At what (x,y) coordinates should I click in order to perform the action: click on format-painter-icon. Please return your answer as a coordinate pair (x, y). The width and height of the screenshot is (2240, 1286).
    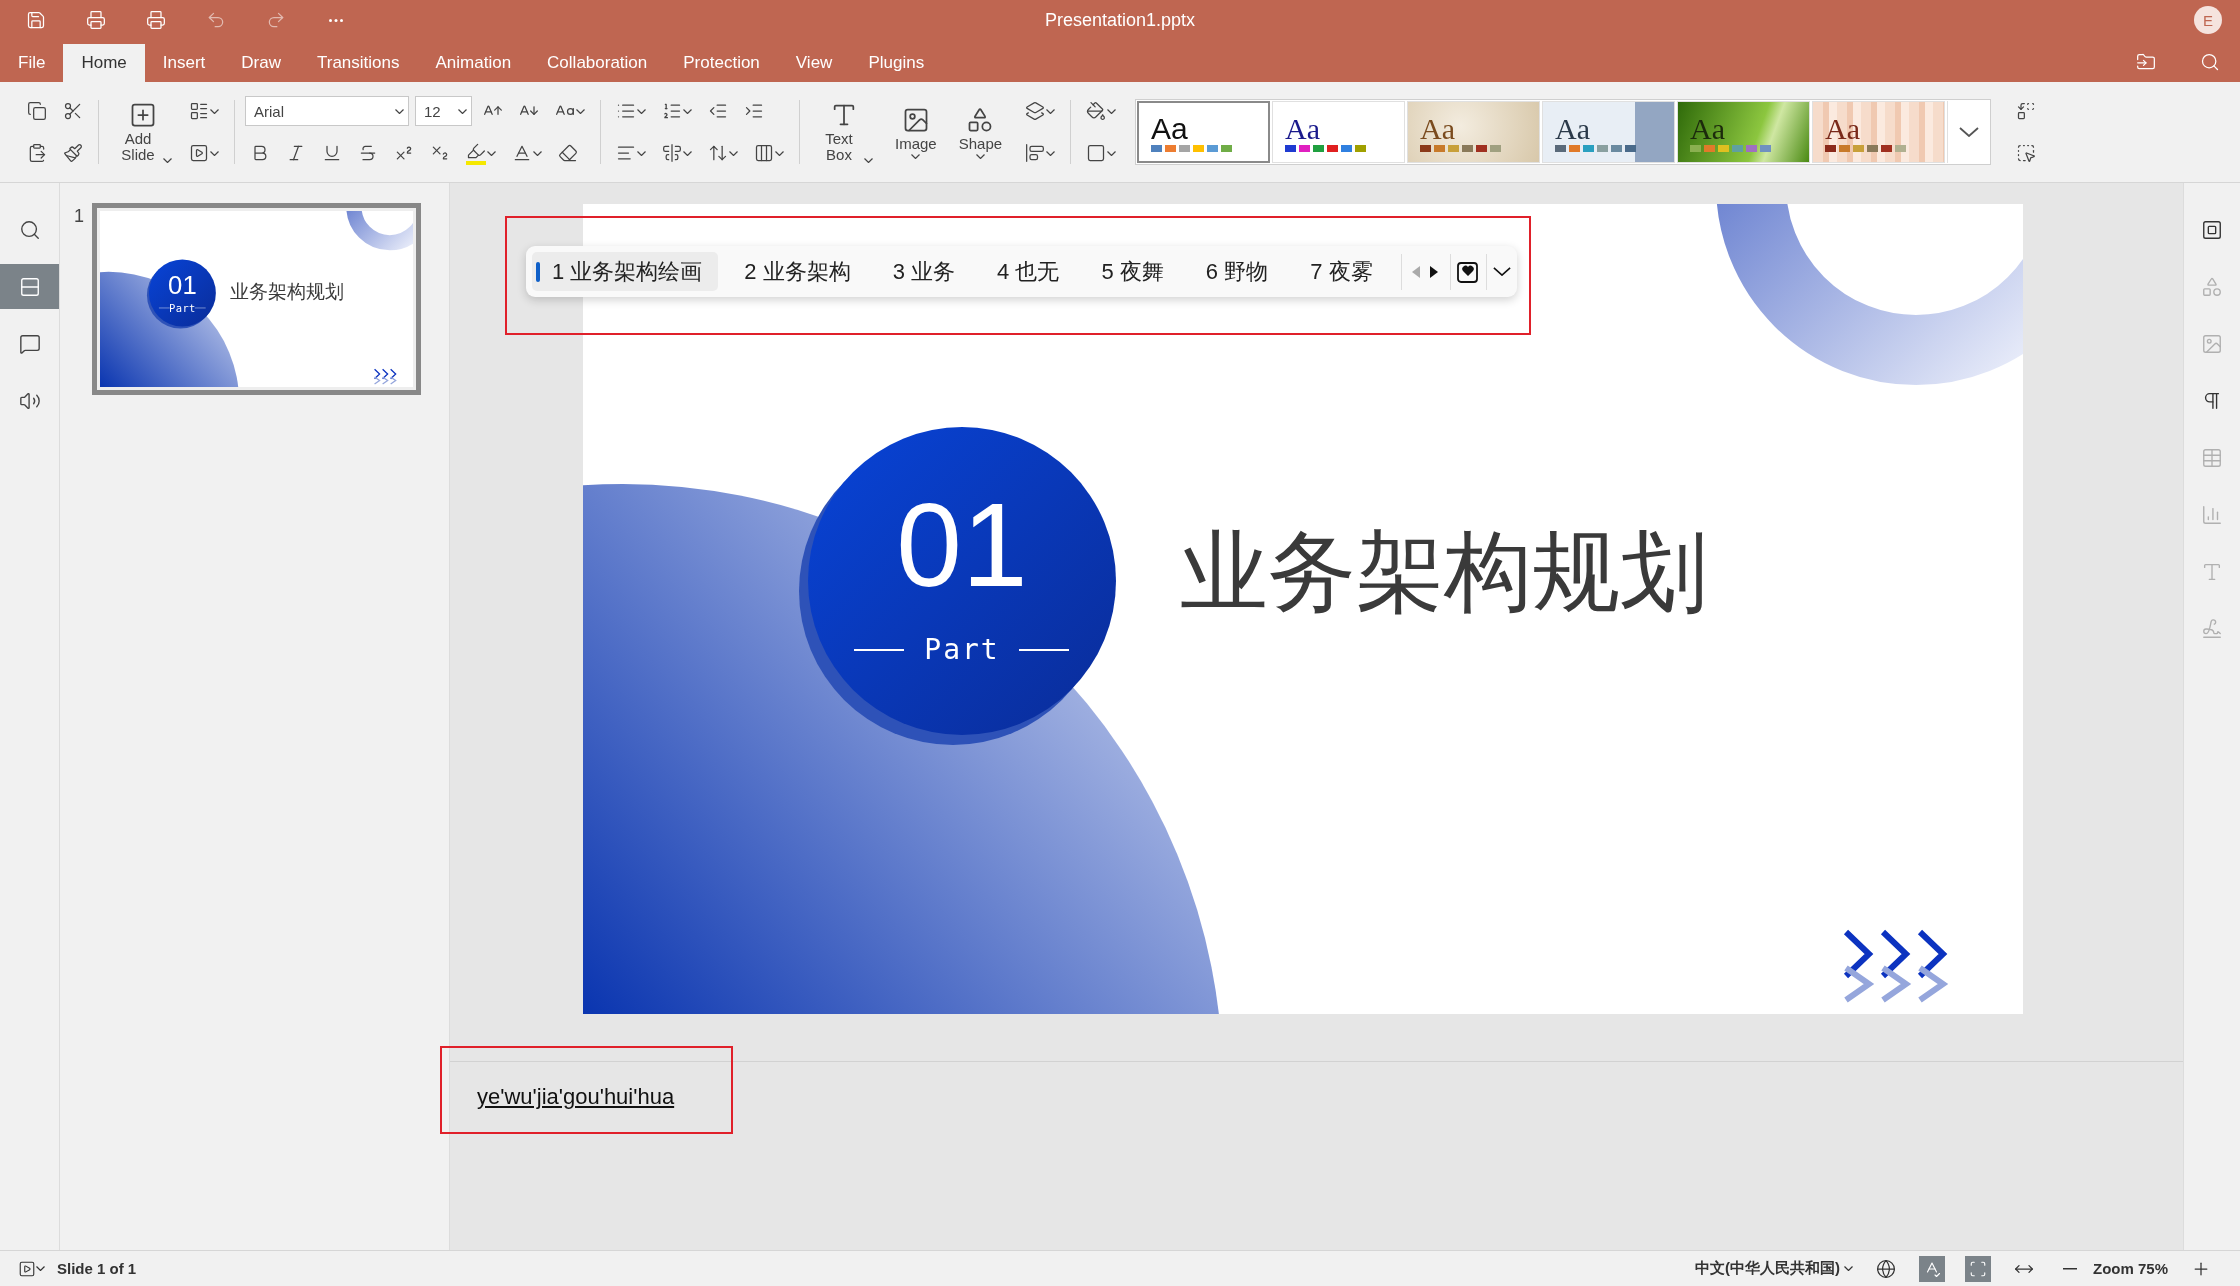
    Looking at the image, I should click on (73, 153).